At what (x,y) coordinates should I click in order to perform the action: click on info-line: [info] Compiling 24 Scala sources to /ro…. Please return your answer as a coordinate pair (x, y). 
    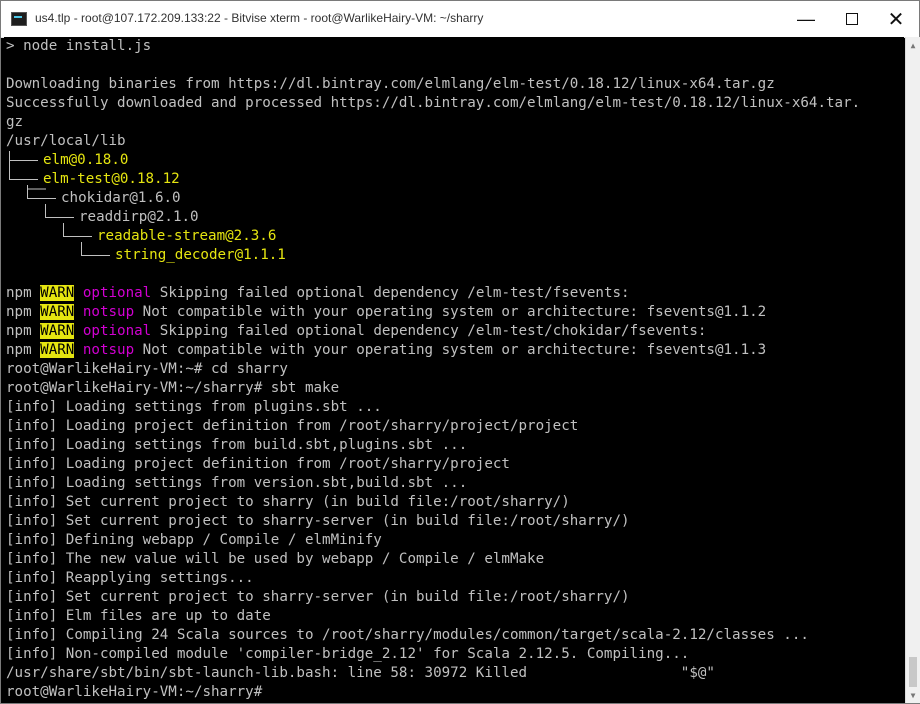
    Looking at the image, I should click on (407, 635).